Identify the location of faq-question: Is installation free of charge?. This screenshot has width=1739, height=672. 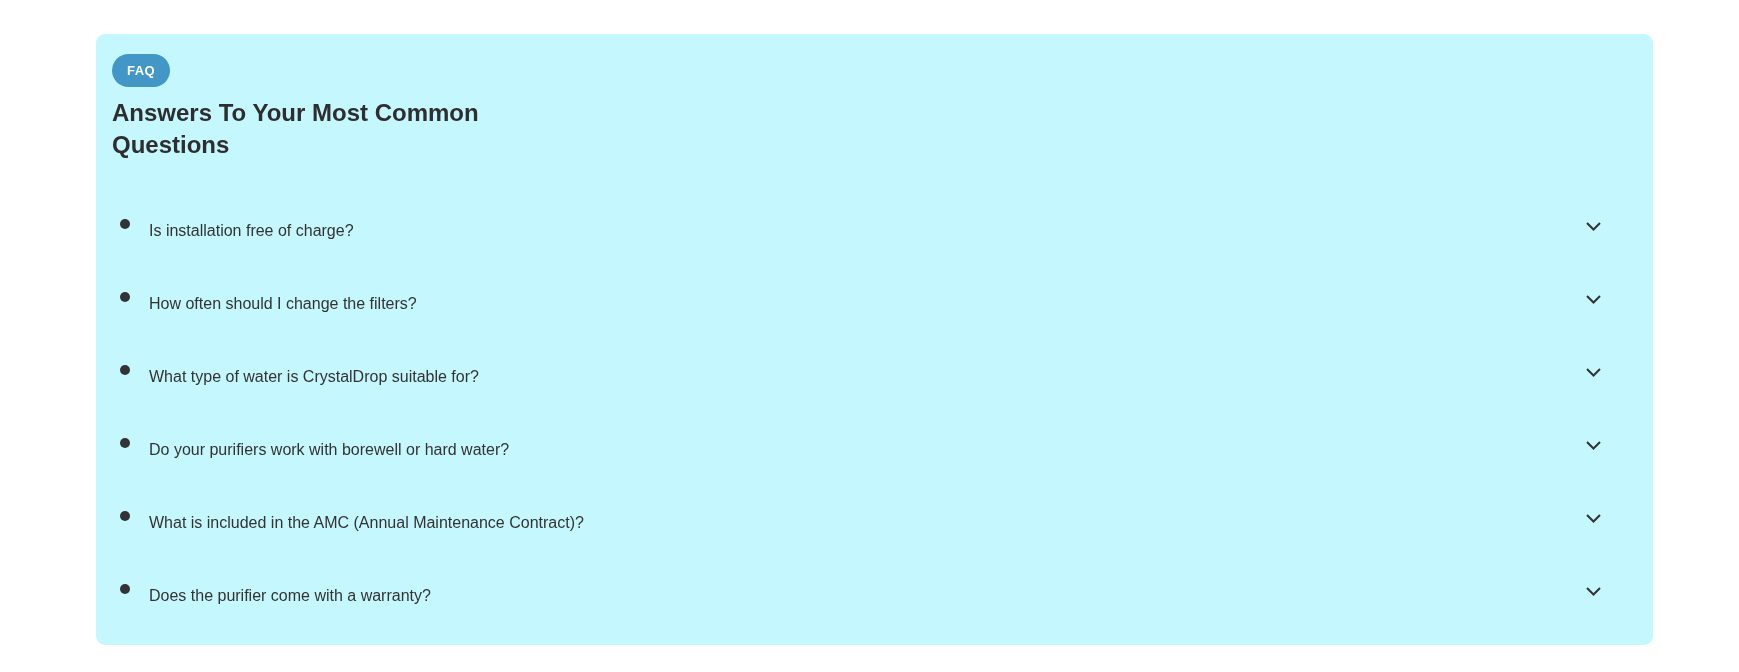
(856, 230).